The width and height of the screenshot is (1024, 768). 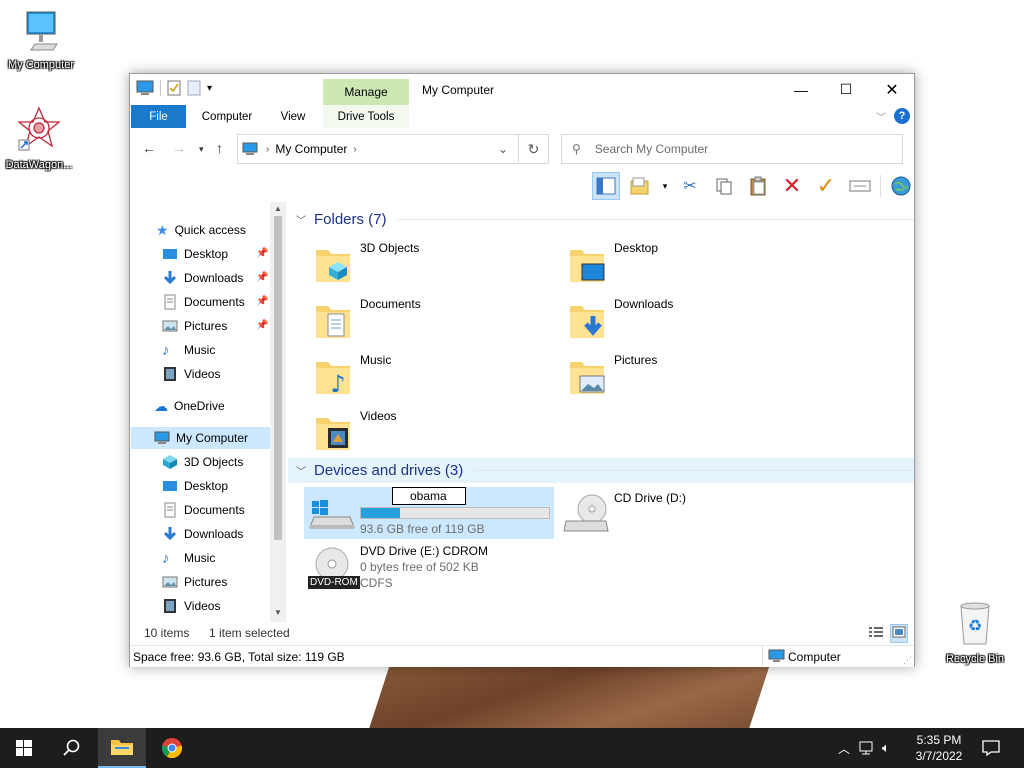 I want to click on taskbar-chrome, so click(x=172, y=748).